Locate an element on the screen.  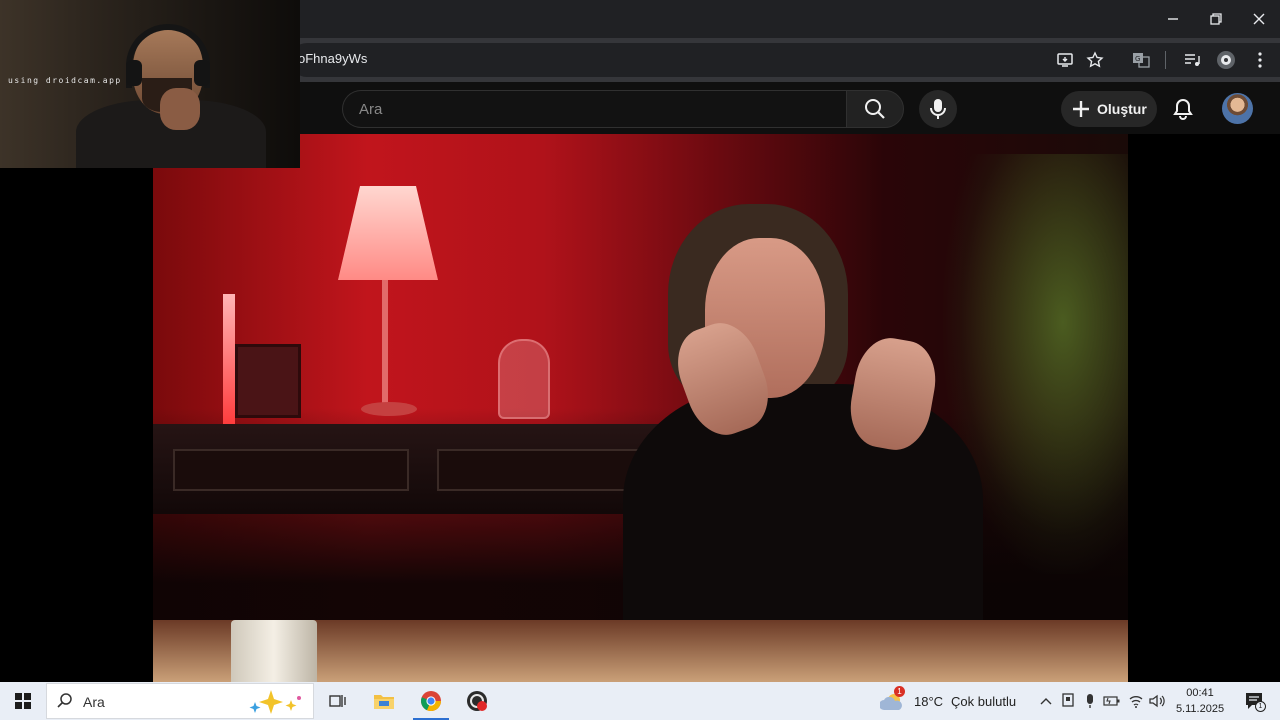
clock-time: 00:41 is located at coordinates (1200, 693).